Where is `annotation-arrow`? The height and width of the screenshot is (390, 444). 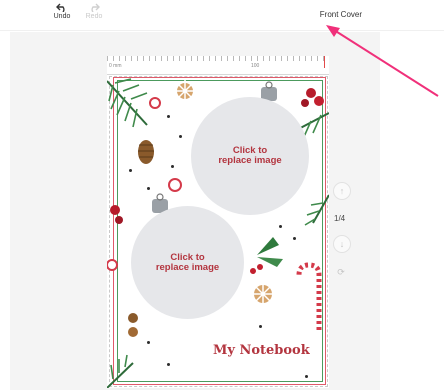
annotation-arrow is located at coordinates (382, 61).